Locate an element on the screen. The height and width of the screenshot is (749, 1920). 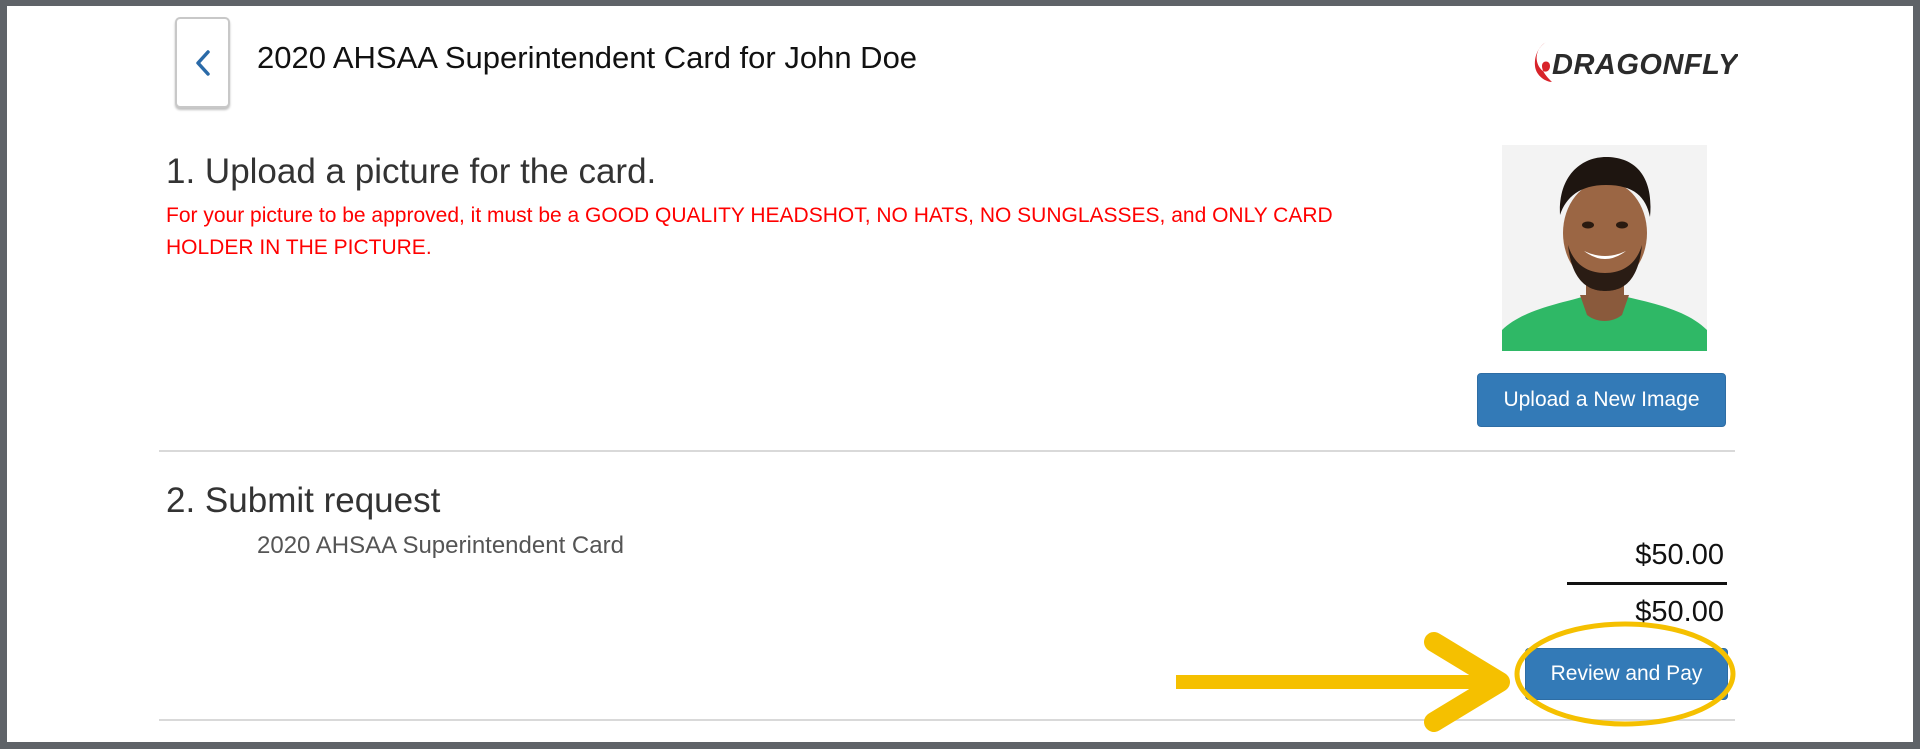
total-rule is located at coordinates (1647, 583).